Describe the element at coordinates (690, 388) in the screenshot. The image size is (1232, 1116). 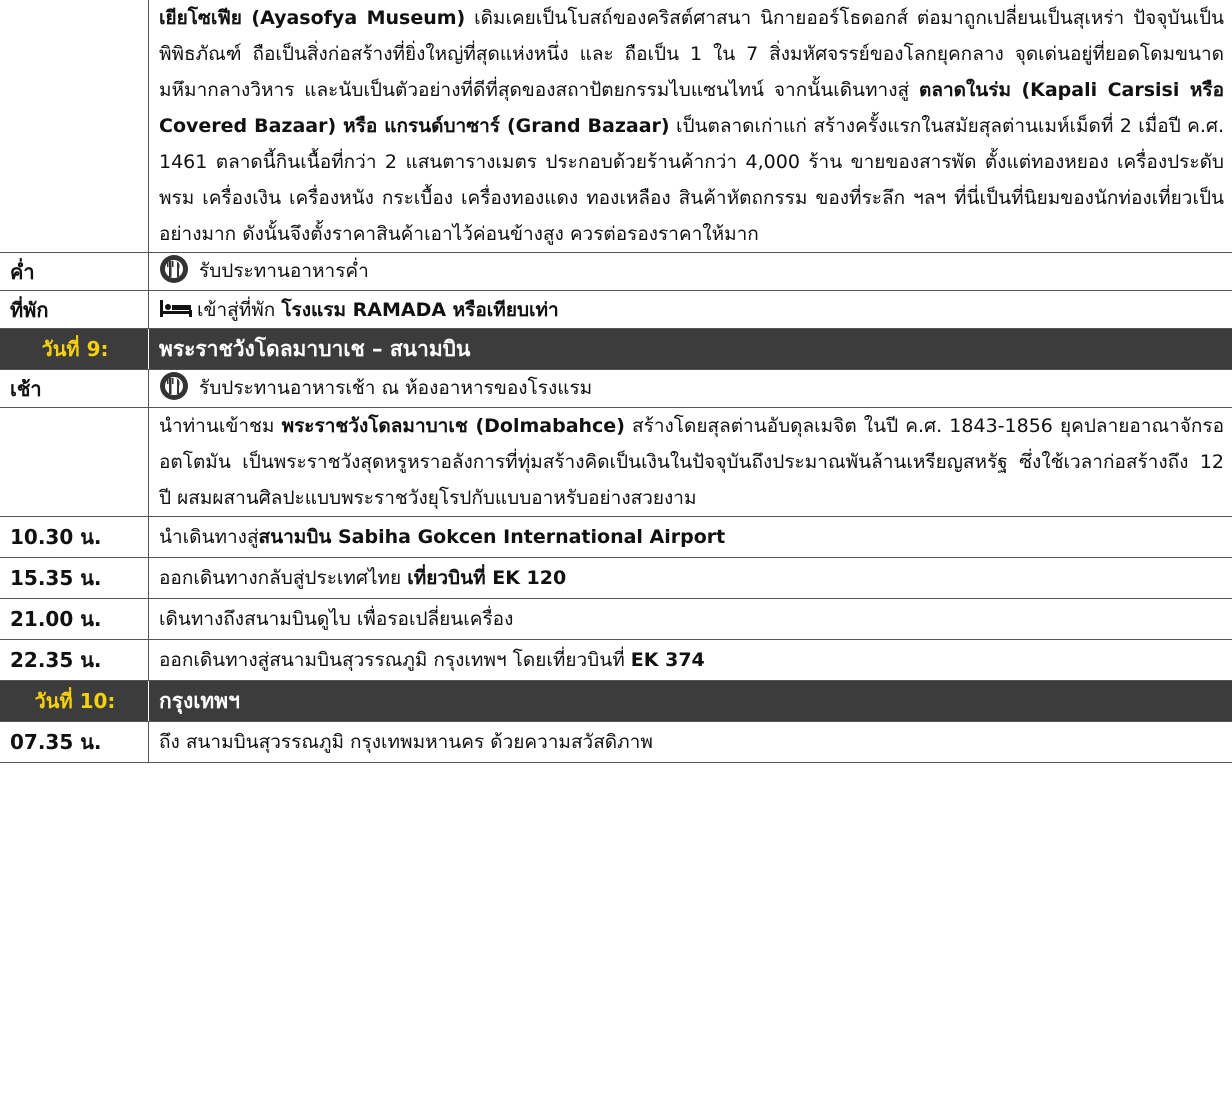
I see `description-cell: รับประทานอาหารเช้า ณ ห้องอาหารของโรงแรม` at that location.